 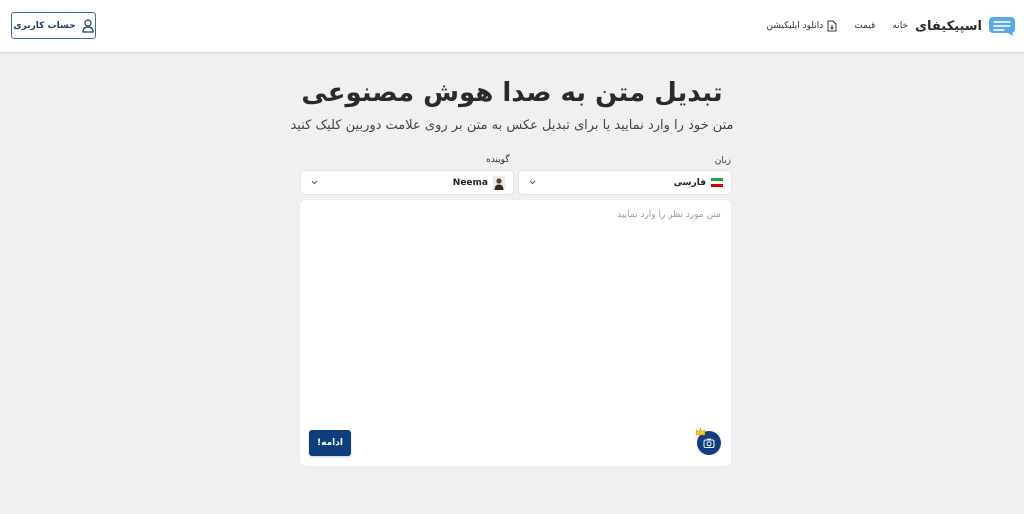 What do you see at coordinates (1002, 26) in the screenshot?
I see `logo-icon` at bounding box center [1002, 26].